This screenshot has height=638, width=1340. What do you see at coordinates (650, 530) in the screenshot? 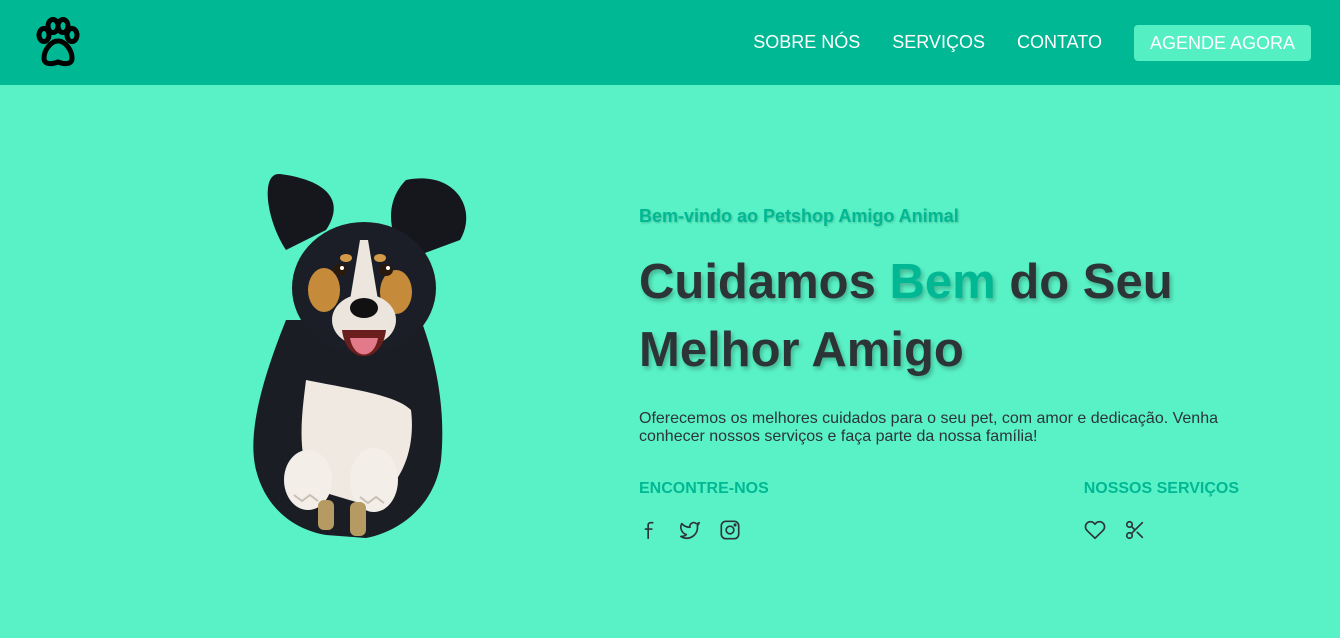
I see `facebook-icon` at bounding box center [650, 530].